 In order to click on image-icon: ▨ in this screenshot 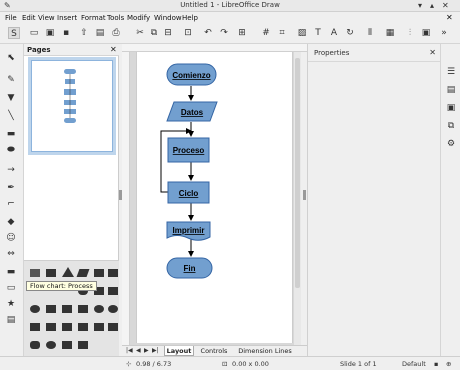, I will do `click(302, 33)`.